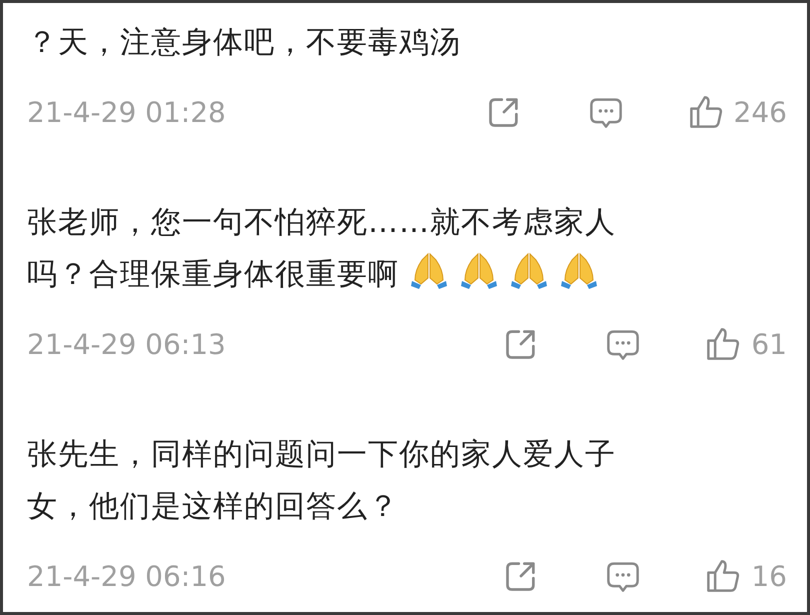  I want to click on like-count: 61, so click(769, 344).